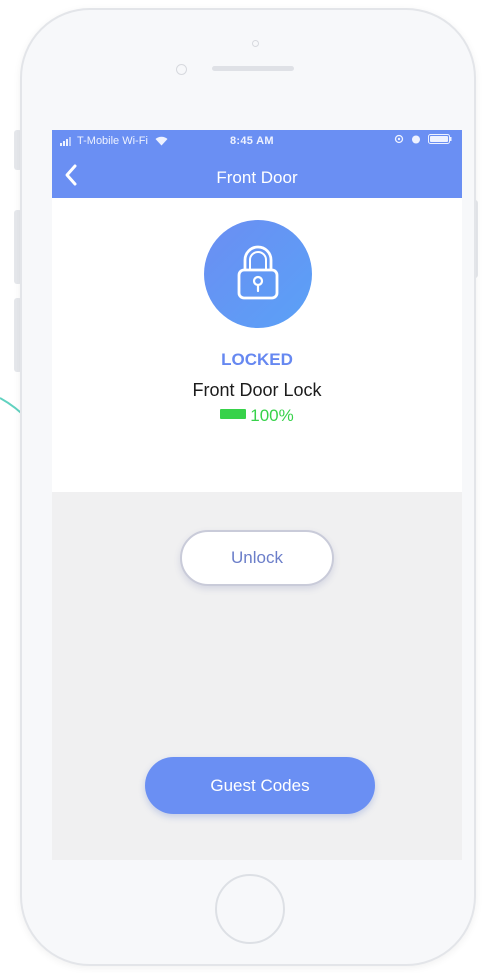  Describe the element at coordinates (257, 164) in the screenshot. I see `nav-bar: T-Mobile Wi-Fi 8:45 AM Front Door` at that location.